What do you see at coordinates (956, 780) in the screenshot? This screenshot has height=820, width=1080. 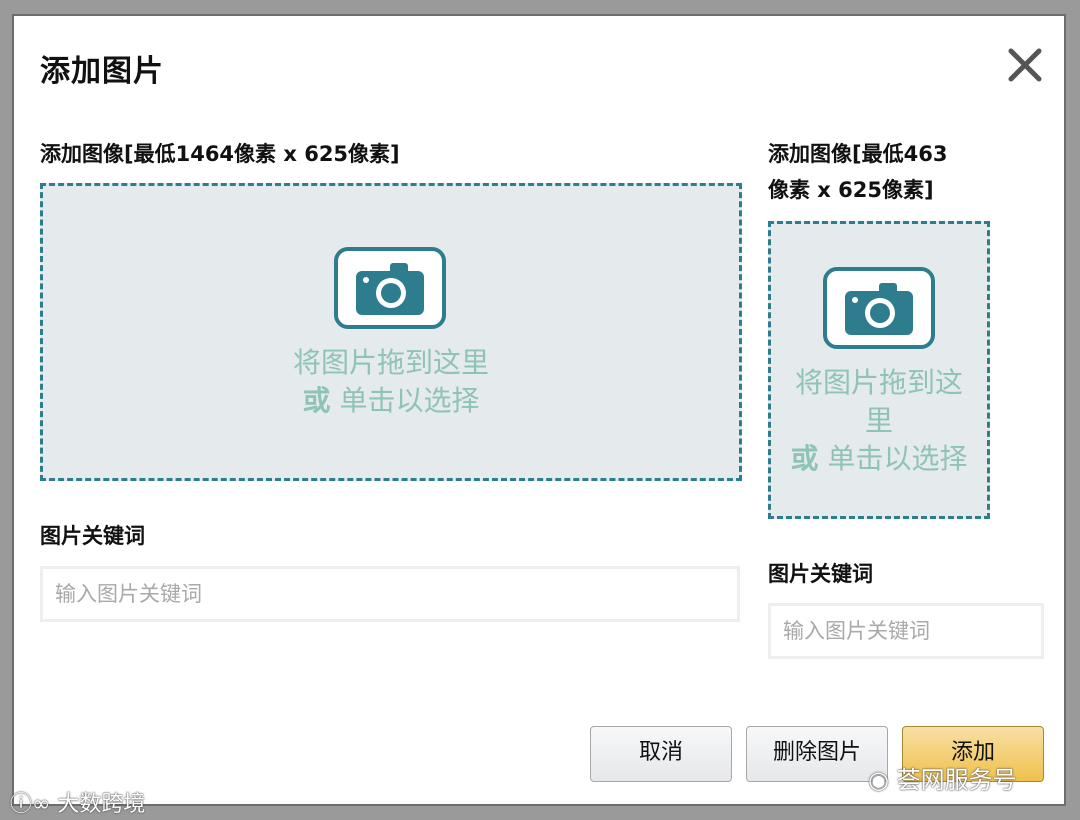 I see `watermark-right-text: 荟网服务号` at bounding box center [956, 780].